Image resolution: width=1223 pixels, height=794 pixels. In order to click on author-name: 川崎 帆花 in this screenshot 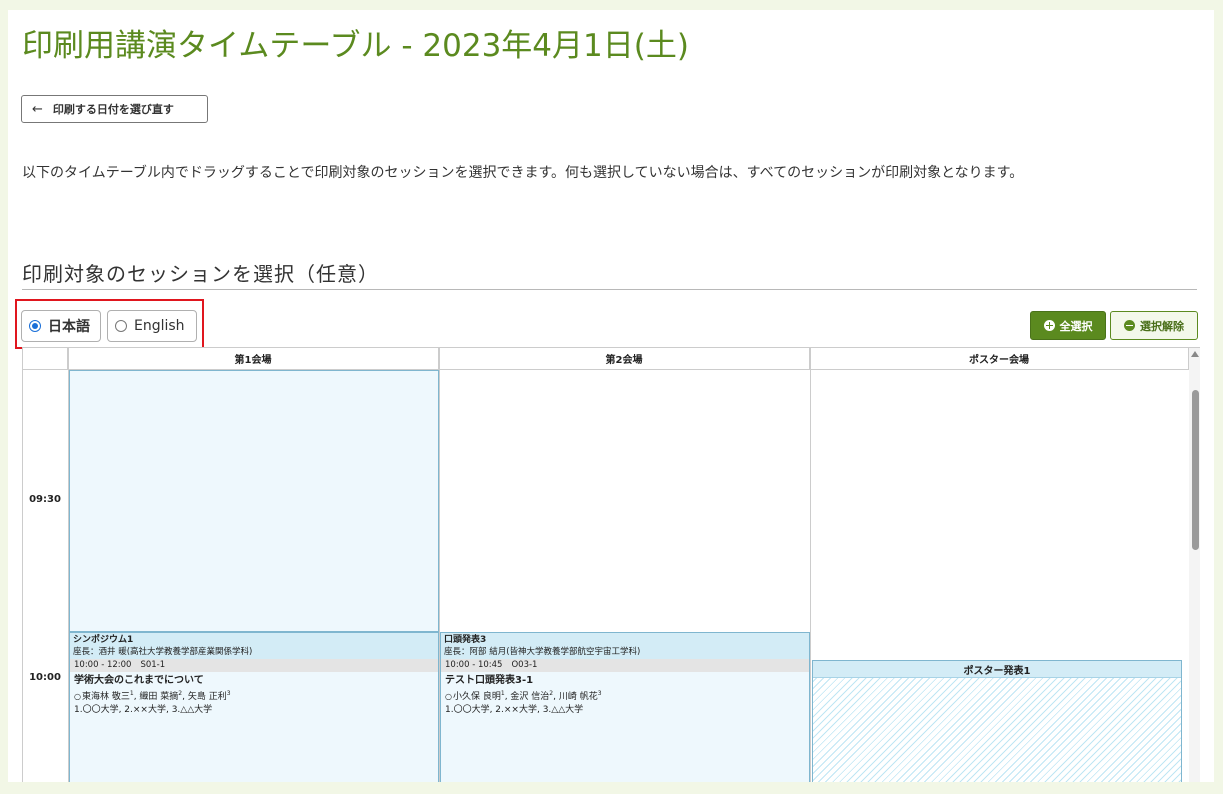, I will do `click(578, 697)`.